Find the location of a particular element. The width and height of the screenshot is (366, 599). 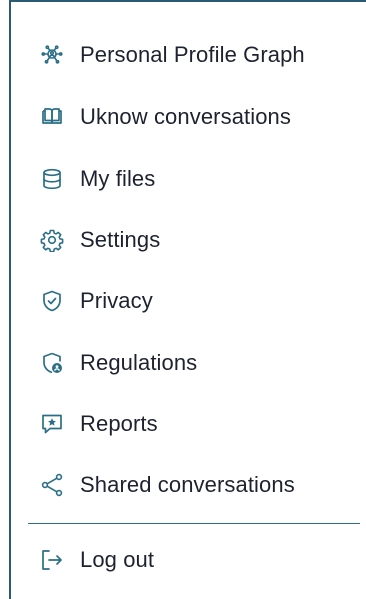

menu-item-label: Shared conversations is located at coordinates (187, 484).